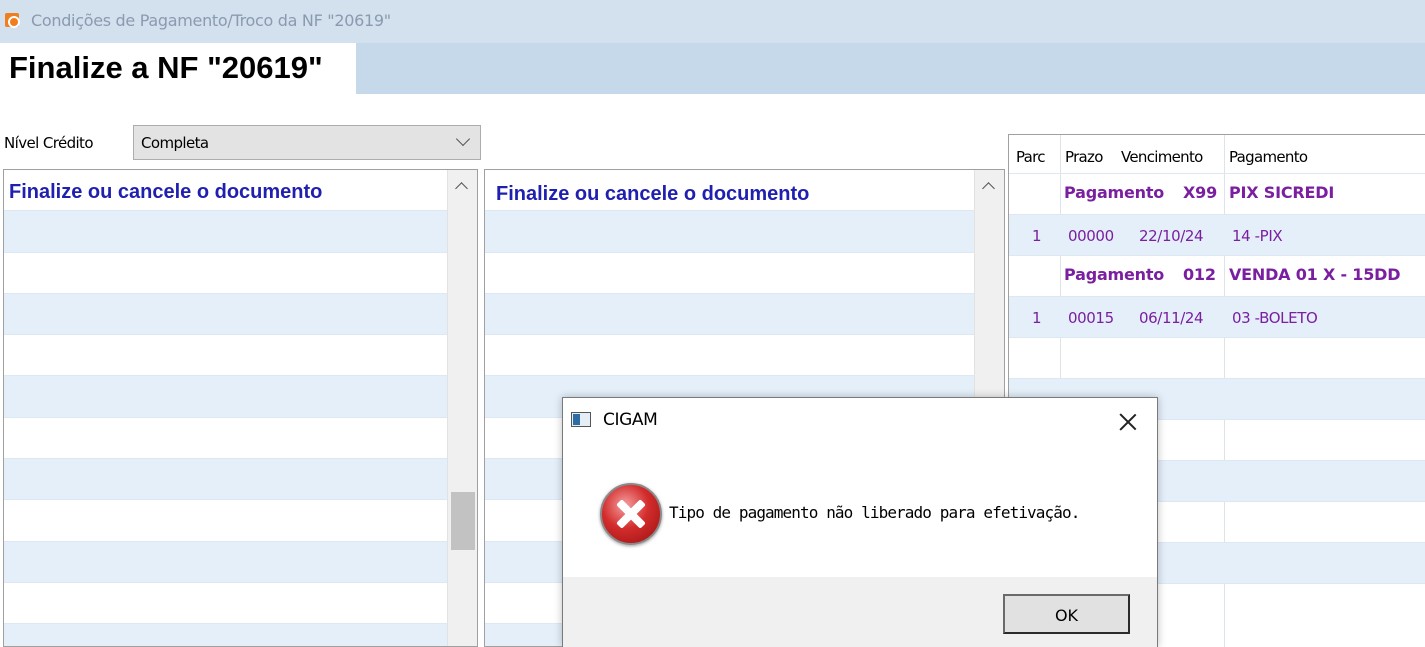 Image resolution: width=1425 pixels, height=647 pixels. What do you see at coordinates (653, 194) in the screenshot?
I see `middle-panel-heading: Finalize ou cancele o documento` at bounding box center [653, 194].